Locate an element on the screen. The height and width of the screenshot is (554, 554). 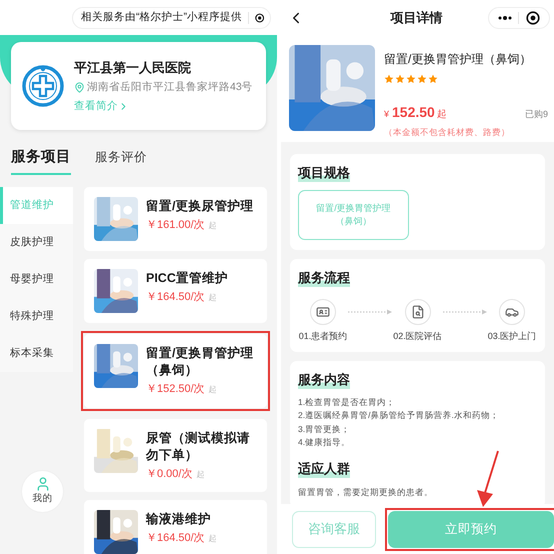
location-icon is located at coordinates (79, 88).